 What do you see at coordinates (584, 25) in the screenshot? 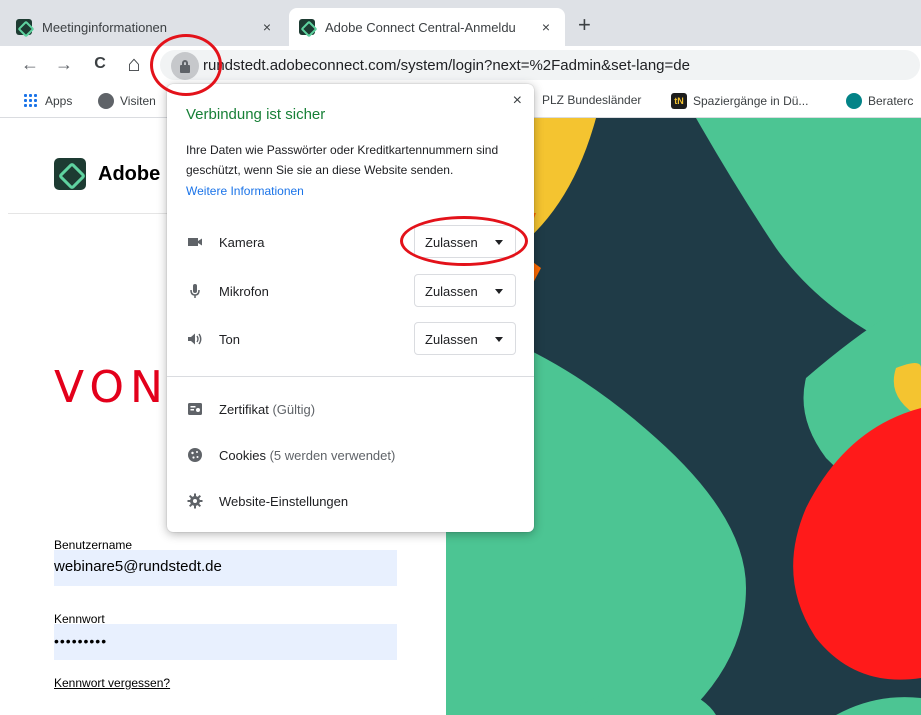
I see `new-tab-button: +` at bounding box center [584, 25].